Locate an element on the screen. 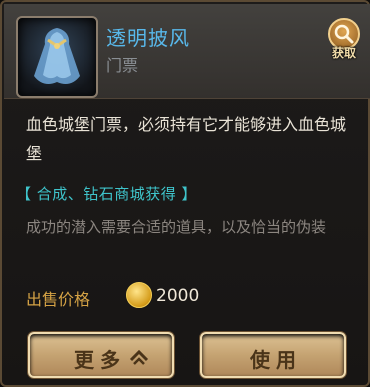 The height and width of the screenshot is (387, 370). item-name: 透明披风 is located at coordinates (148, 38).